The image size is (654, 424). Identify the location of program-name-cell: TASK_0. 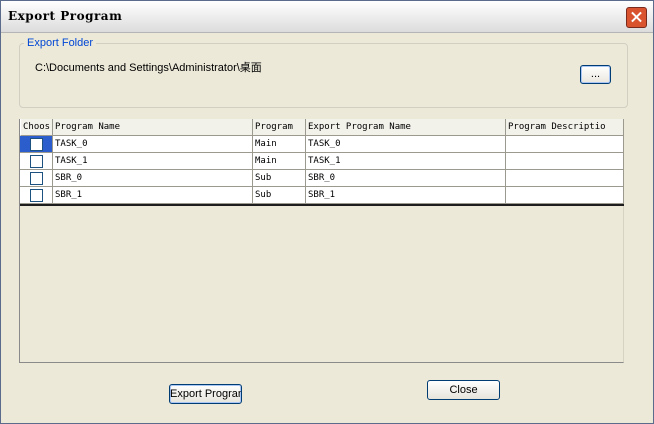
(153, 144).